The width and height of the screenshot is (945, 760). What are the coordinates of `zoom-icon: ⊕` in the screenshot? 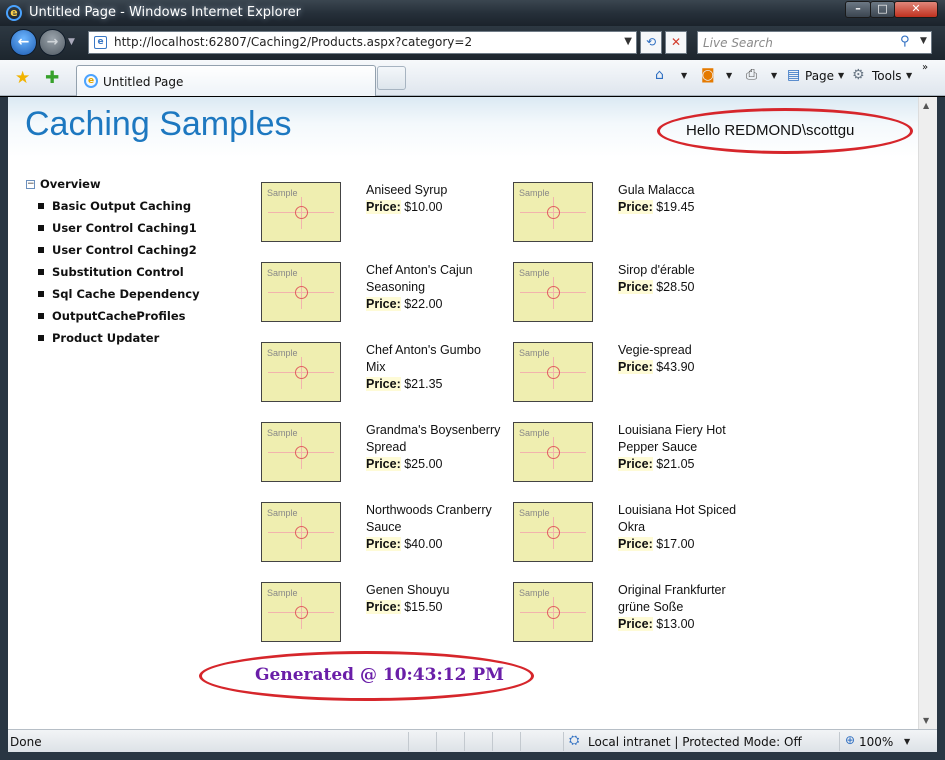 It's located at (850, 740).